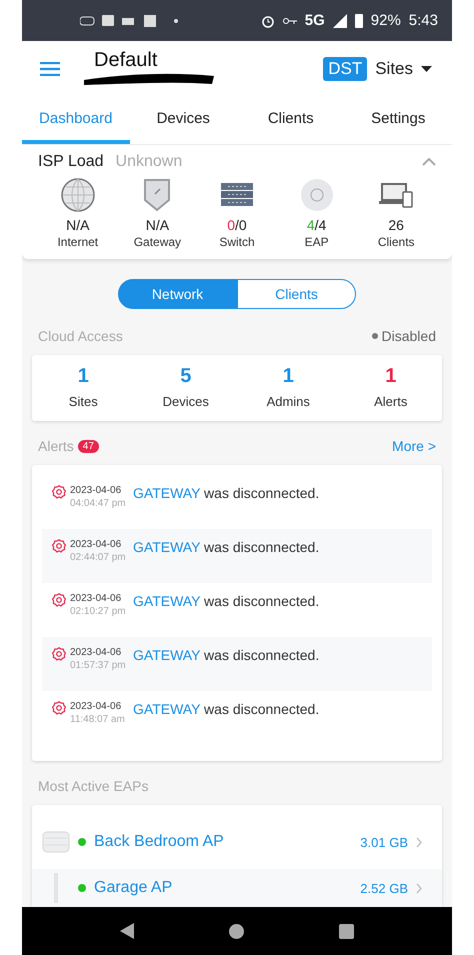 Image resolution: width=474 pixels, height=955 pixels. I want to click on alert-time: 04:04:47 pm, so click(98, 503).